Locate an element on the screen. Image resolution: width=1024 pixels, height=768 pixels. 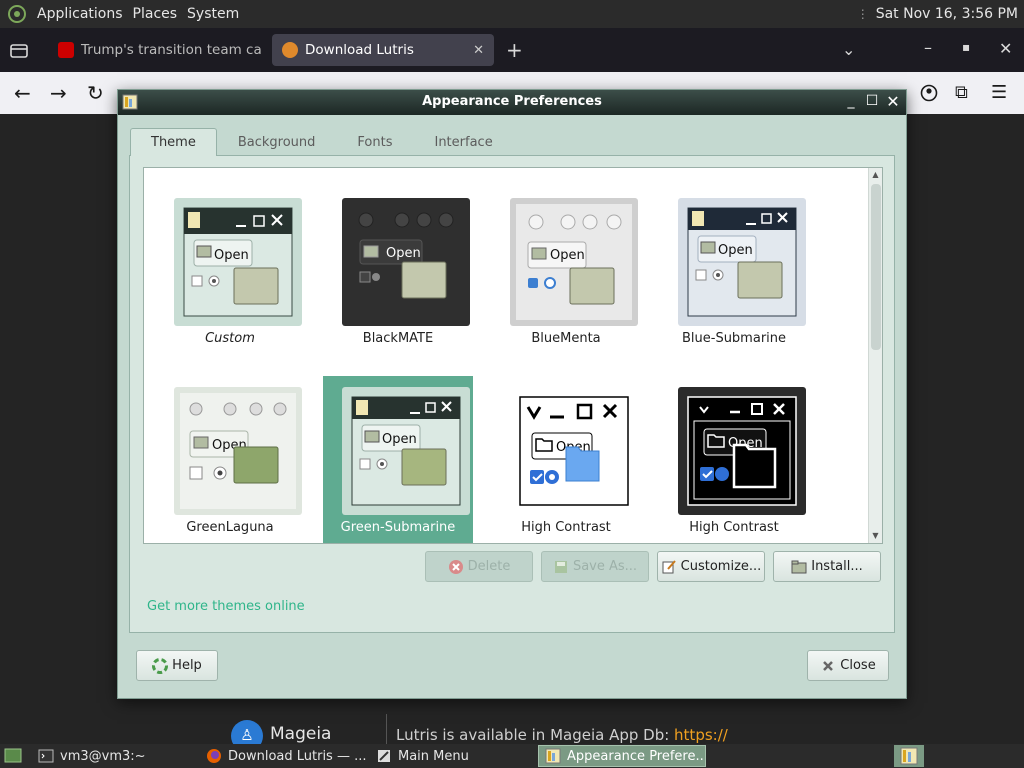
scroll-up-icon: ▲ is located at coordinates (875, 175).